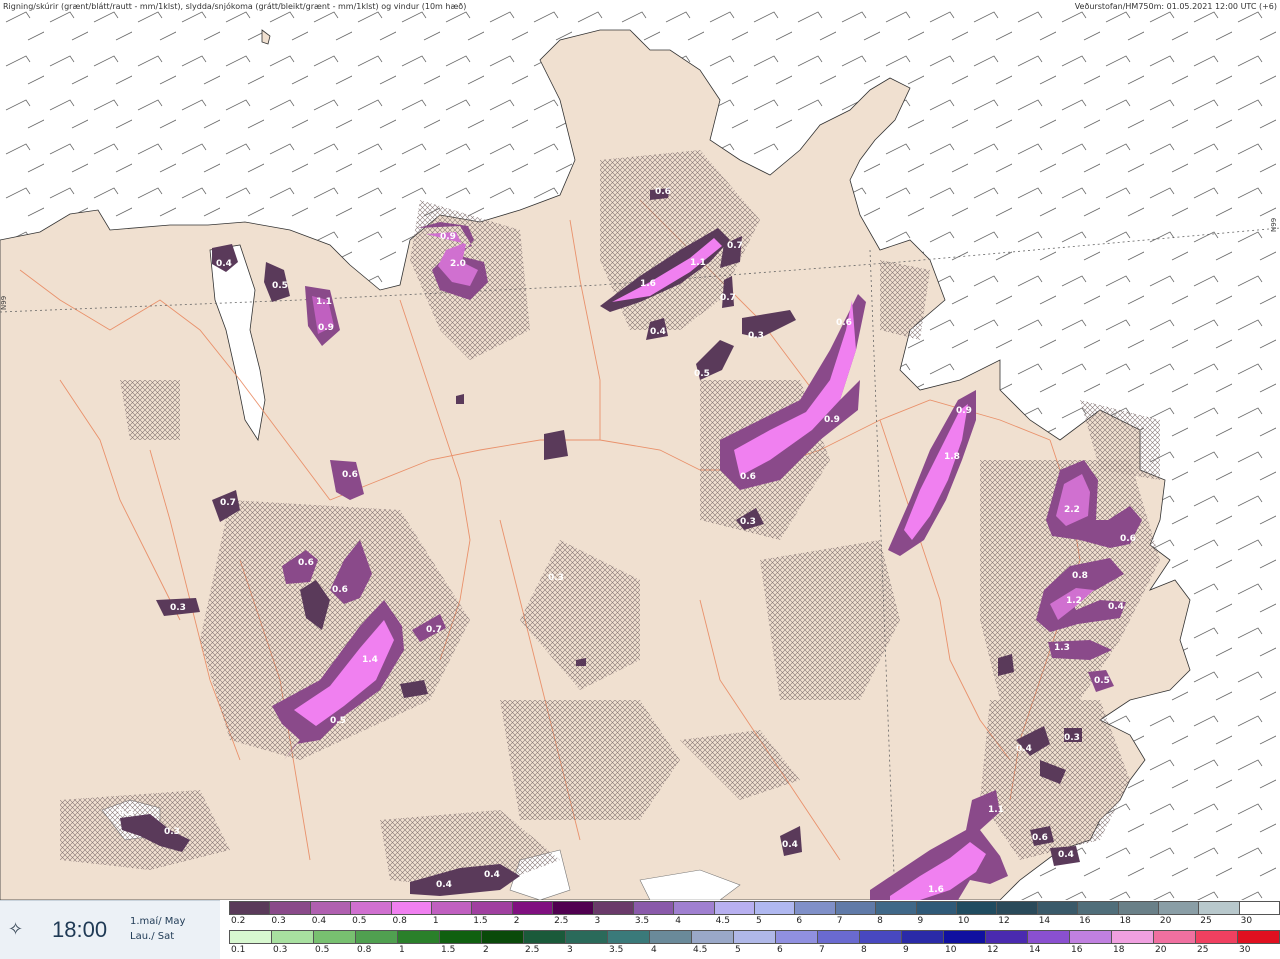  Describe the element at coordinates (597, 921) in the screenshot. I see `snow-scale-label: 3` at that location.